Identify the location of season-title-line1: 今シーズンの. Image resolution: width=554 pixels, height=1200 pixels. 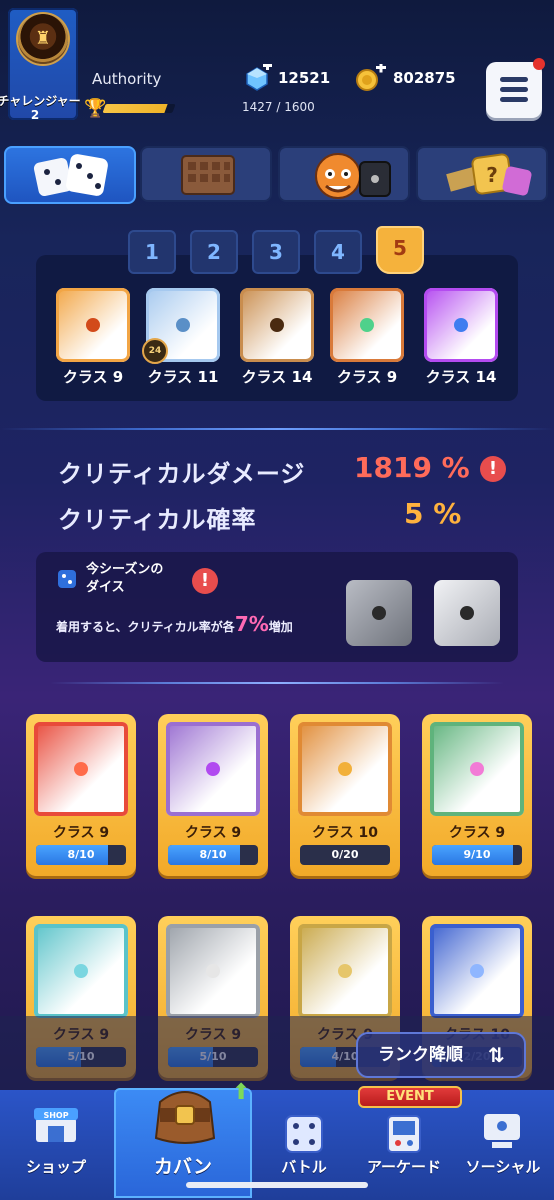
(125, 569).